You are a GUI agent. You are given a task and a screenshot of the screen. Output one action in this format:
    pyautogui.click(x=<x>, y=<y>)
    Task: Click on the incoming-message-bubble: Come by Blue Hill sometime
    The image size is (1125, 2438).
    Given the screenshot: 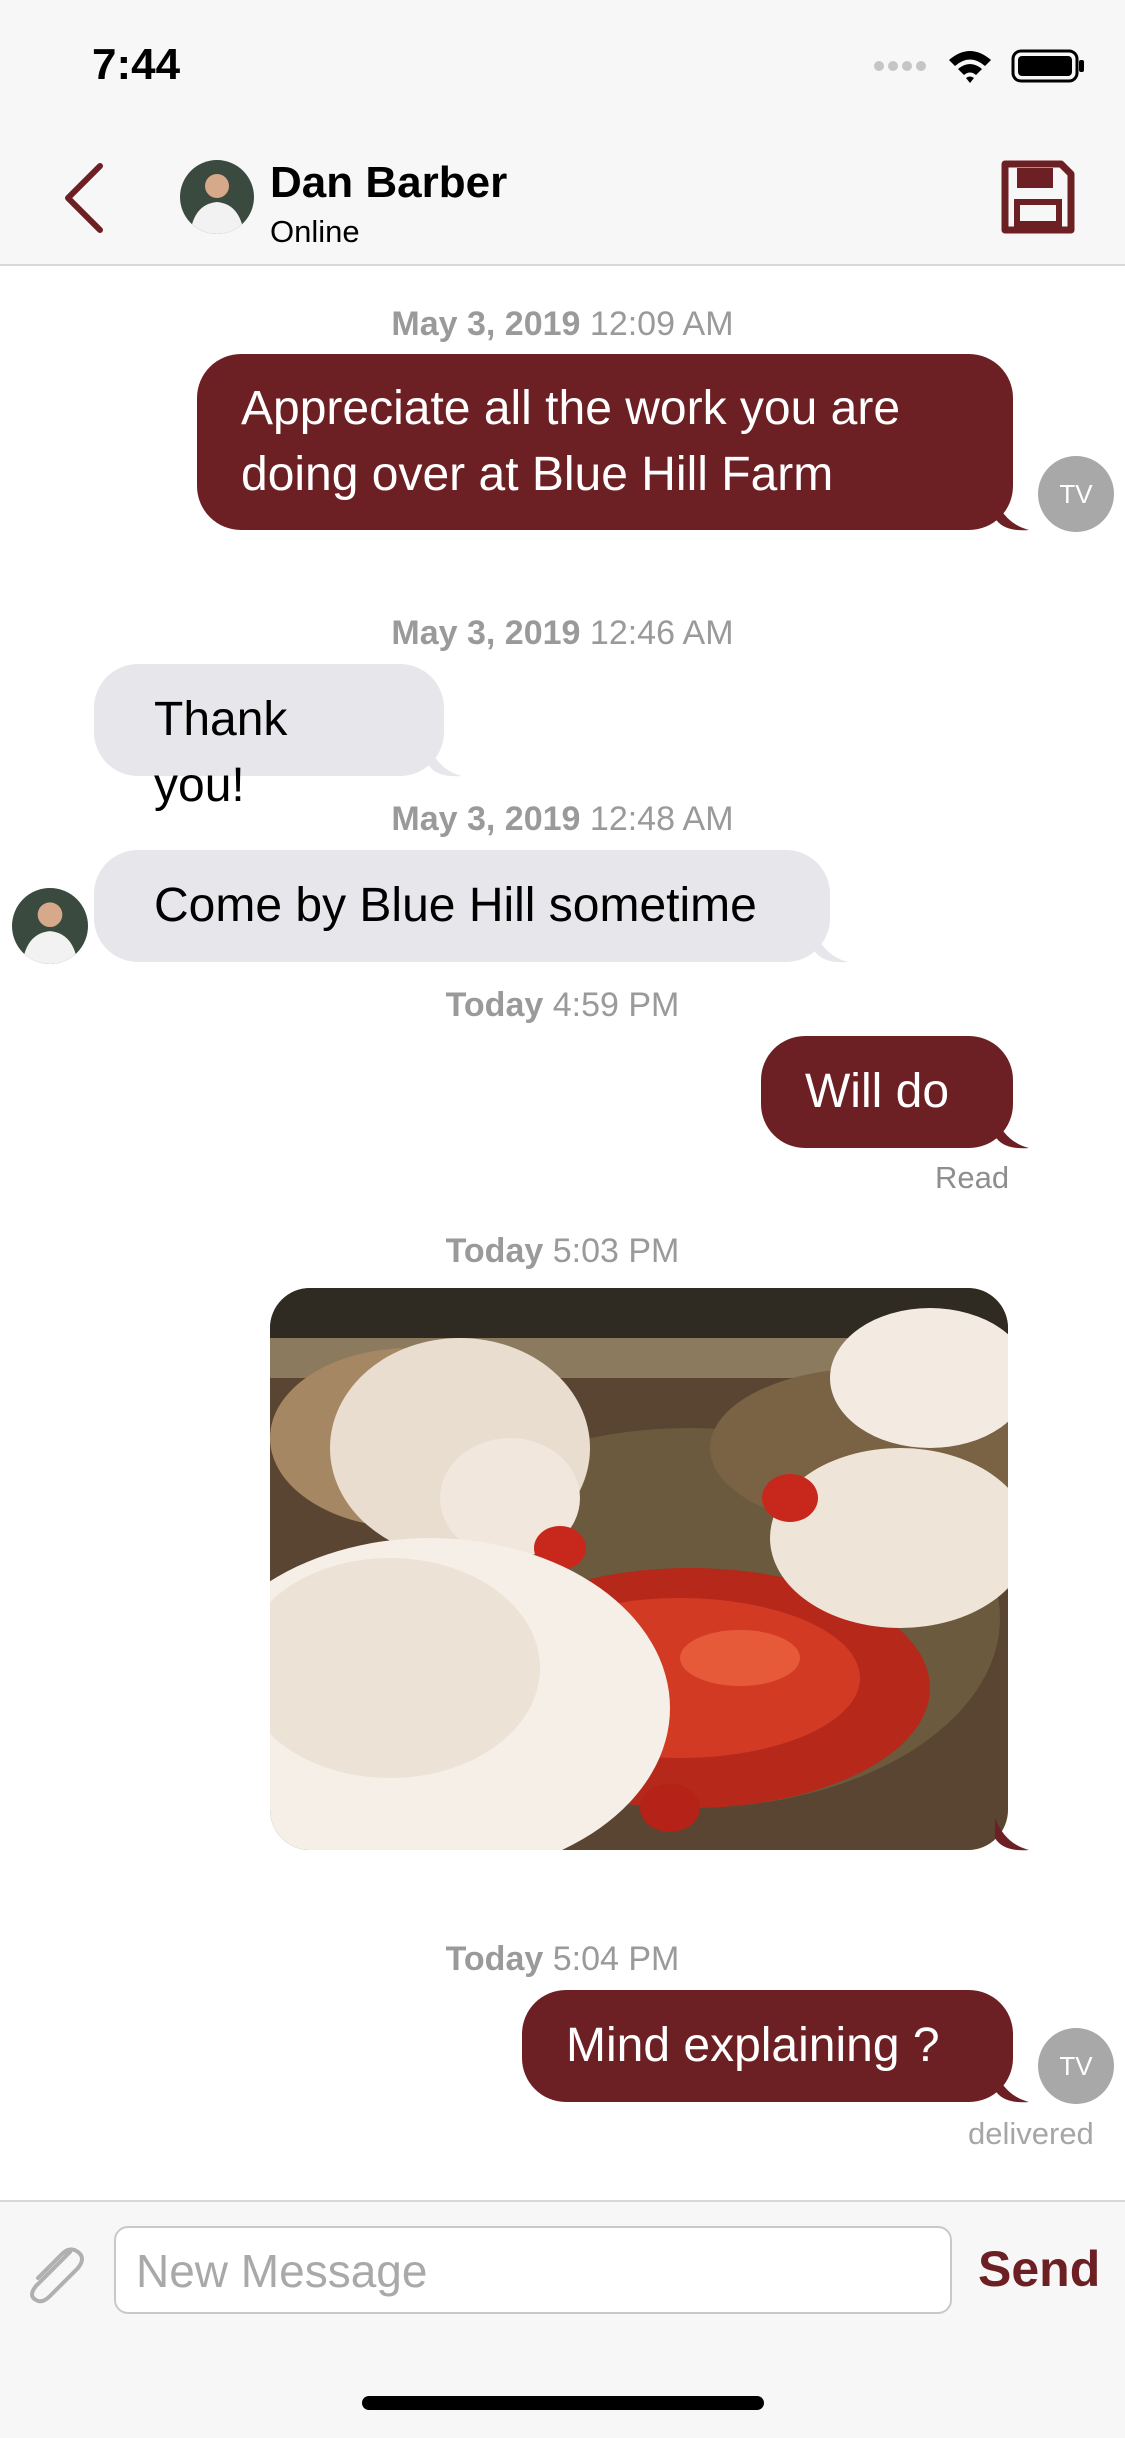 What is the action you would take?
    pyautogui.click(x=462, y=906)
    